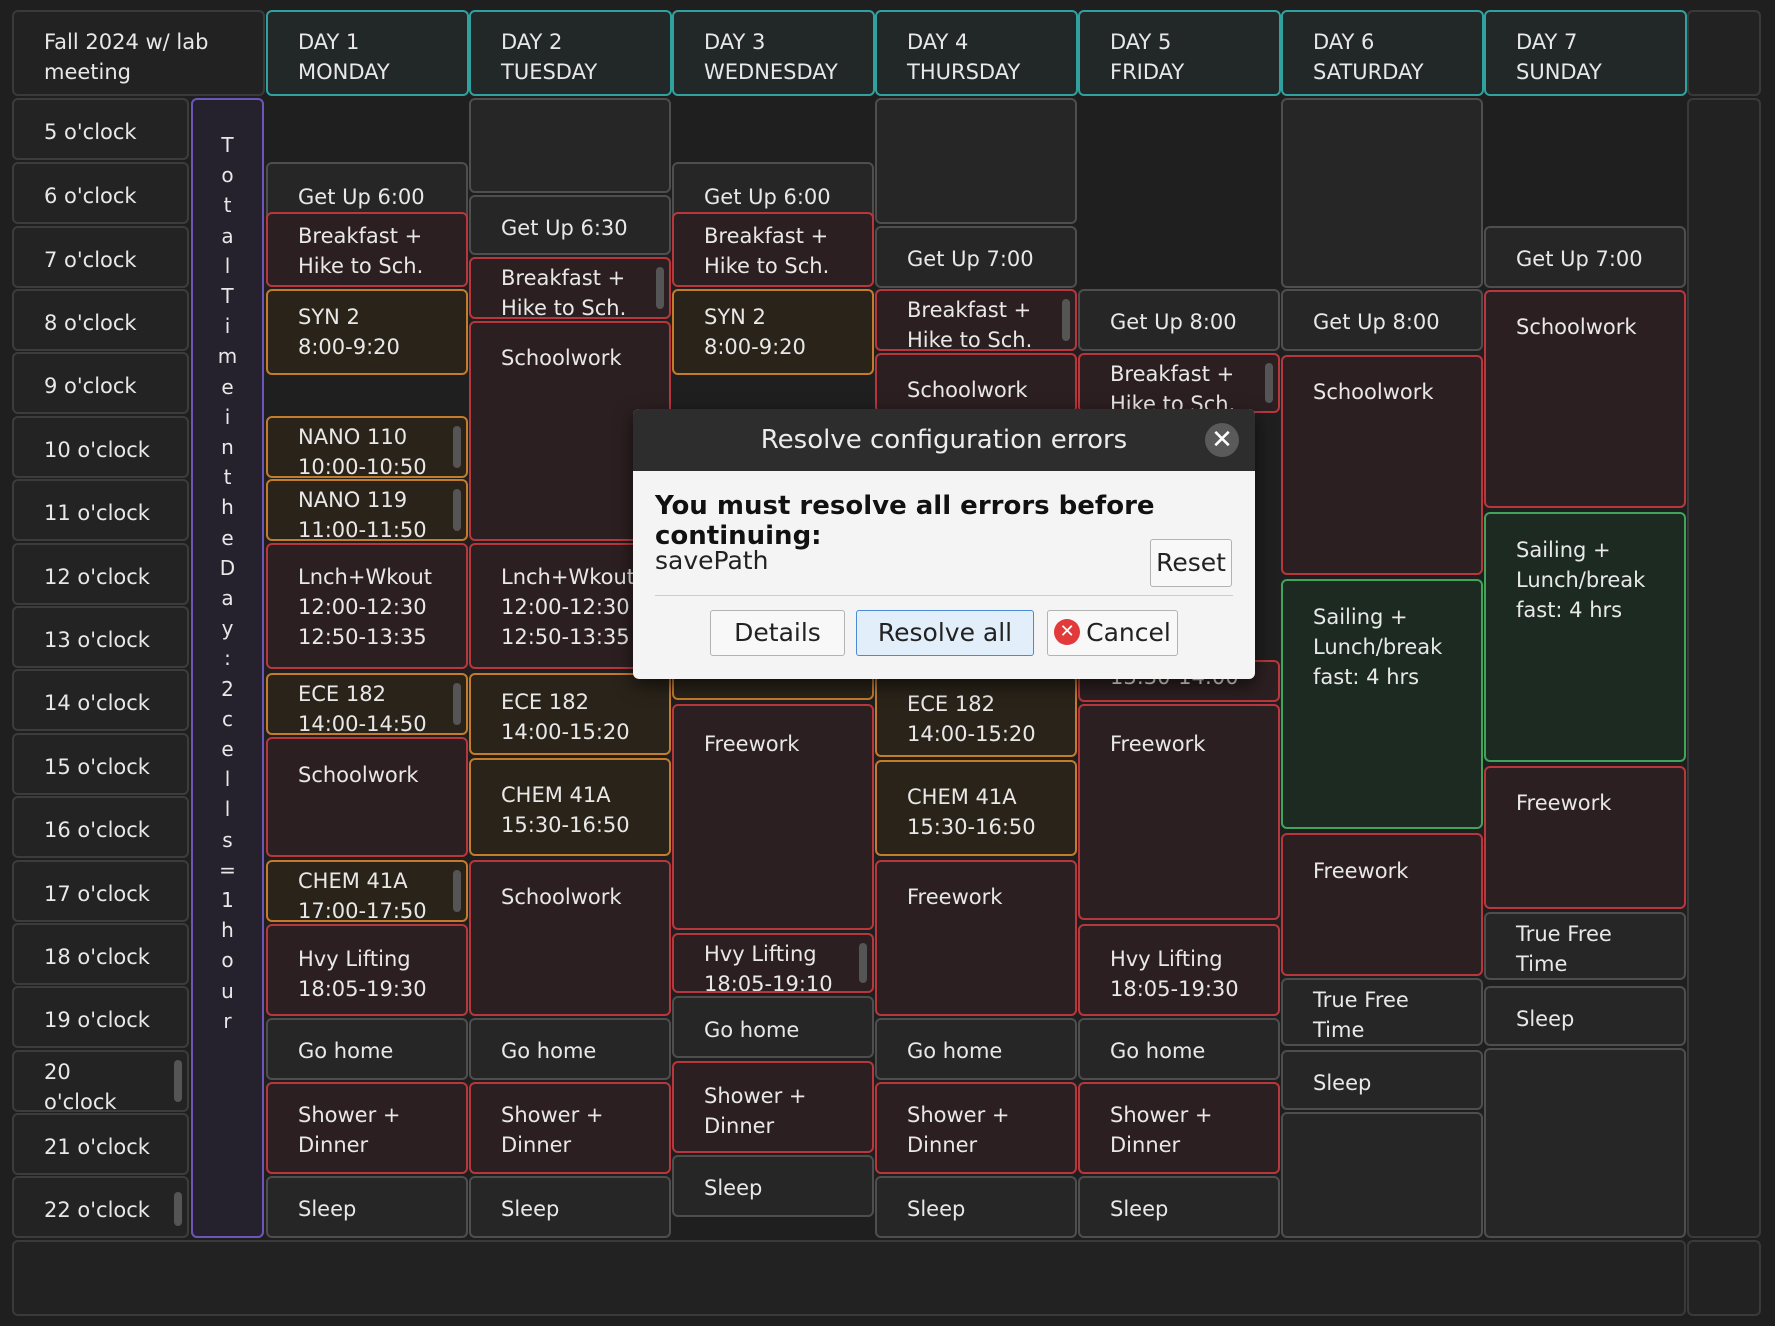  Describe the element at coordinates (570, 225) in the screenshot. I see `event-block: Get Up 6:30` at that location.